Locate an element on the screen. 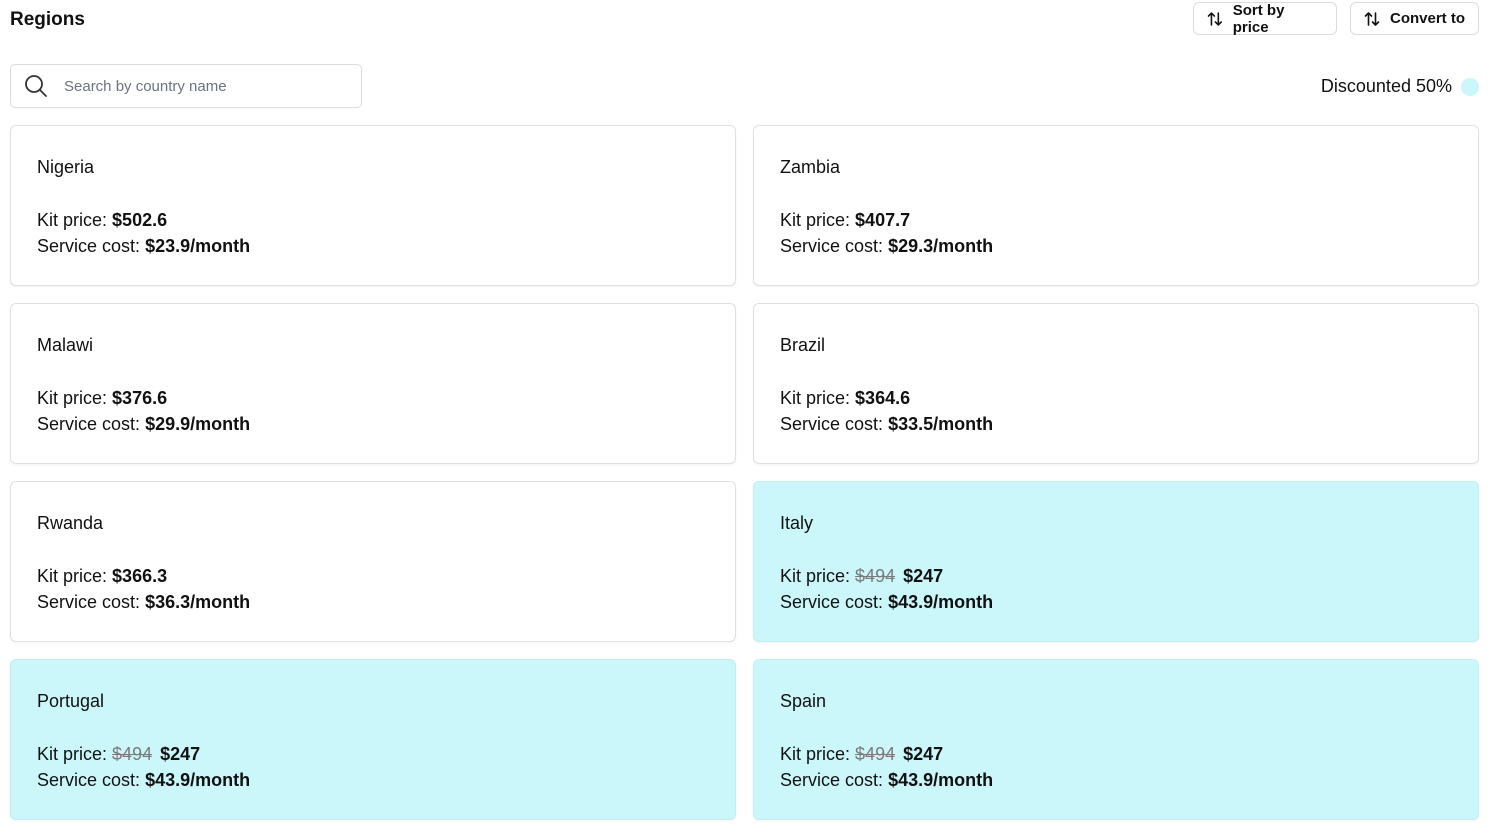  region-name: Zambia is located at coordinates (810, 167).